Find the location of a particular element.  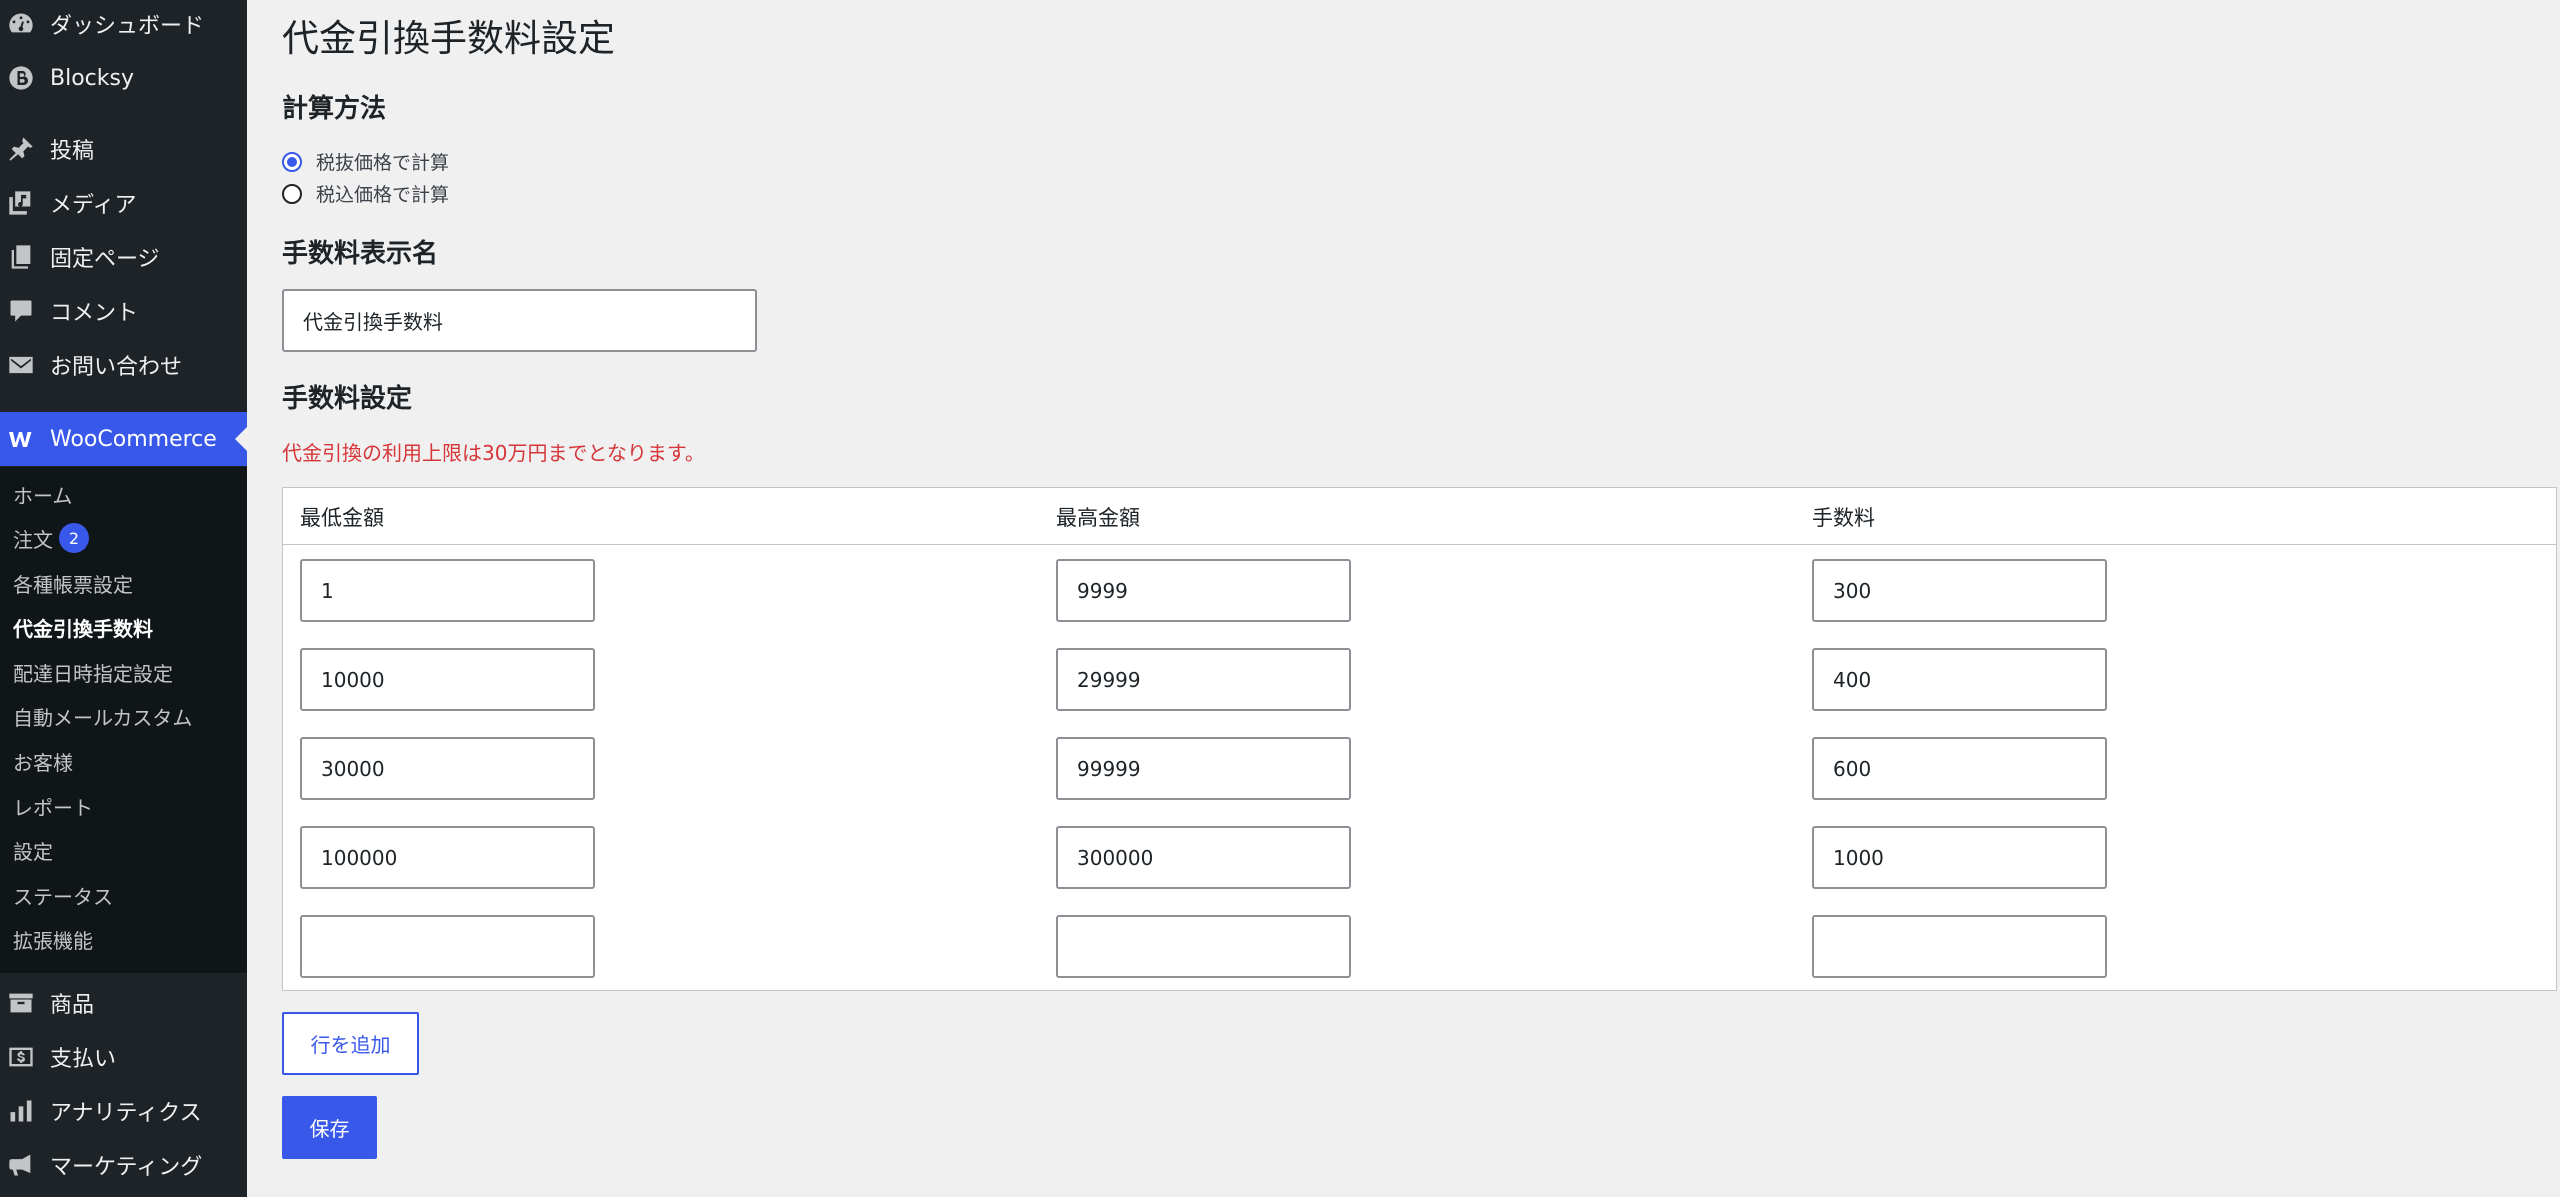

submenu-item-label: お客様 is located at coordinates (43, 762).